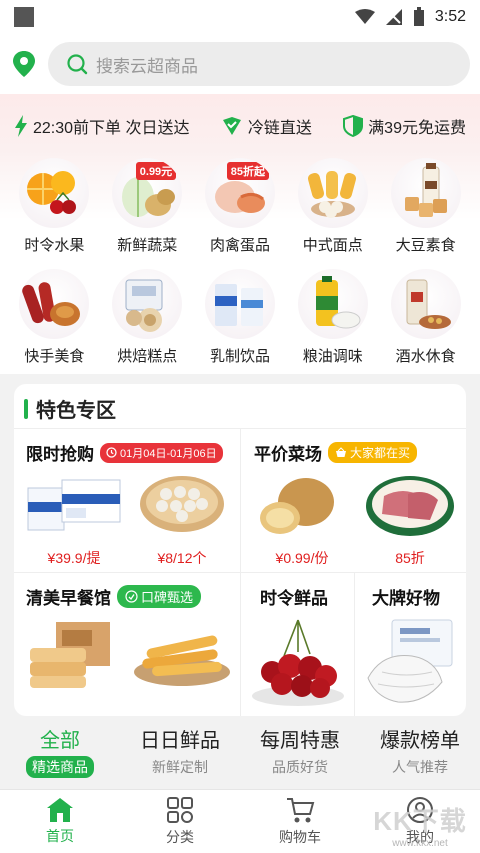 This screenshot has width=480, height=853. What do you see at coordinates (418, 16) in the screenshot?
I see `battery-icon` at bounding box center [418, 16].